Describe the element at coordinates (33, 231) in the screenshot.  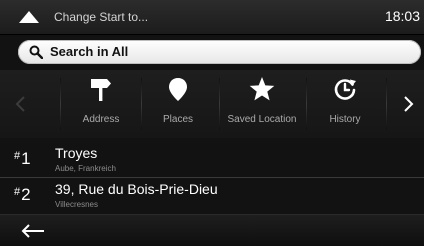
I see `back-arrow-icon` at that location.